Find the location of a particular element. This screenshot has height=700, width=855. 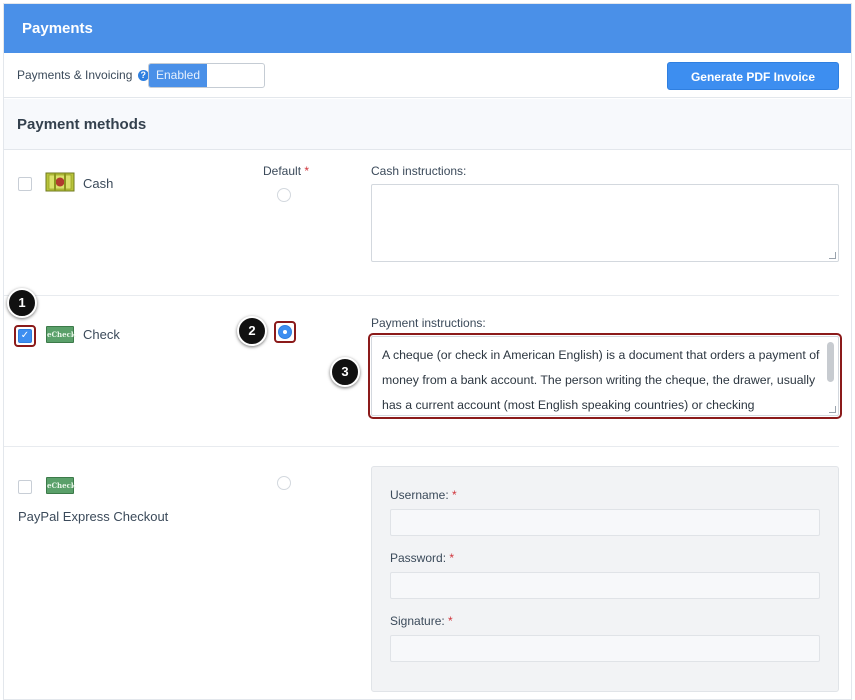

password-input is located at coordinates (605, 585).